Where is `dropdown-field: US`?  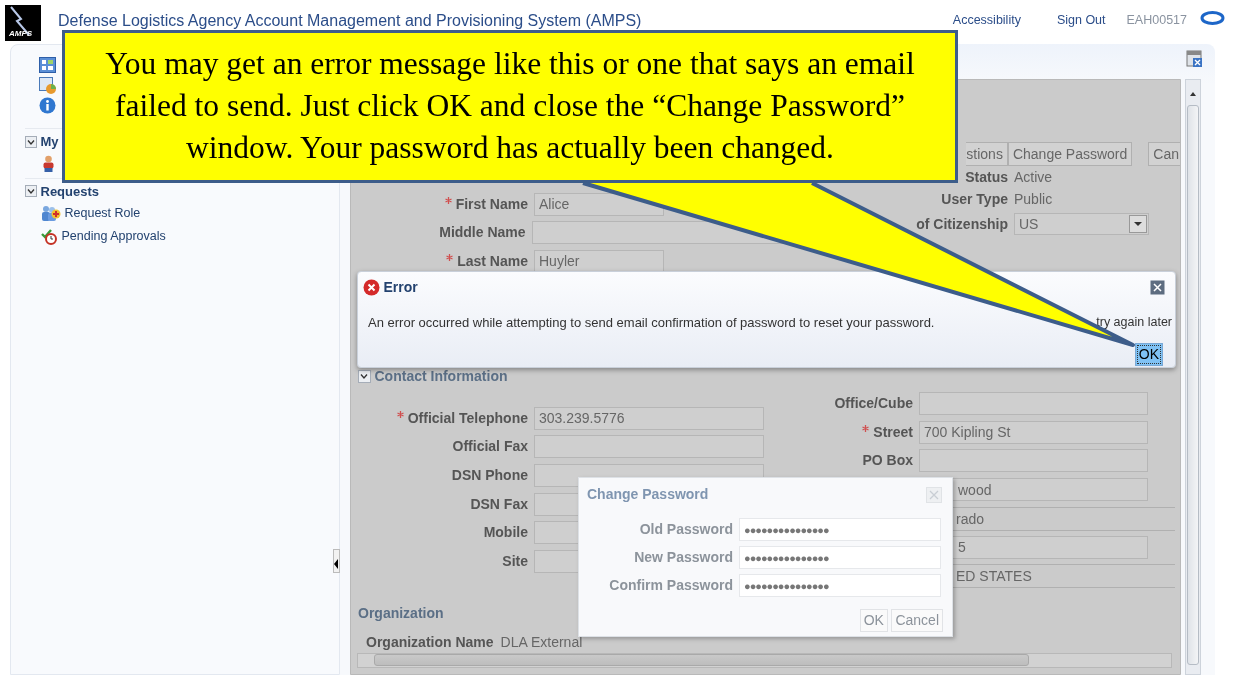 dropdown-field: US is located at coordinates (1081, 224).